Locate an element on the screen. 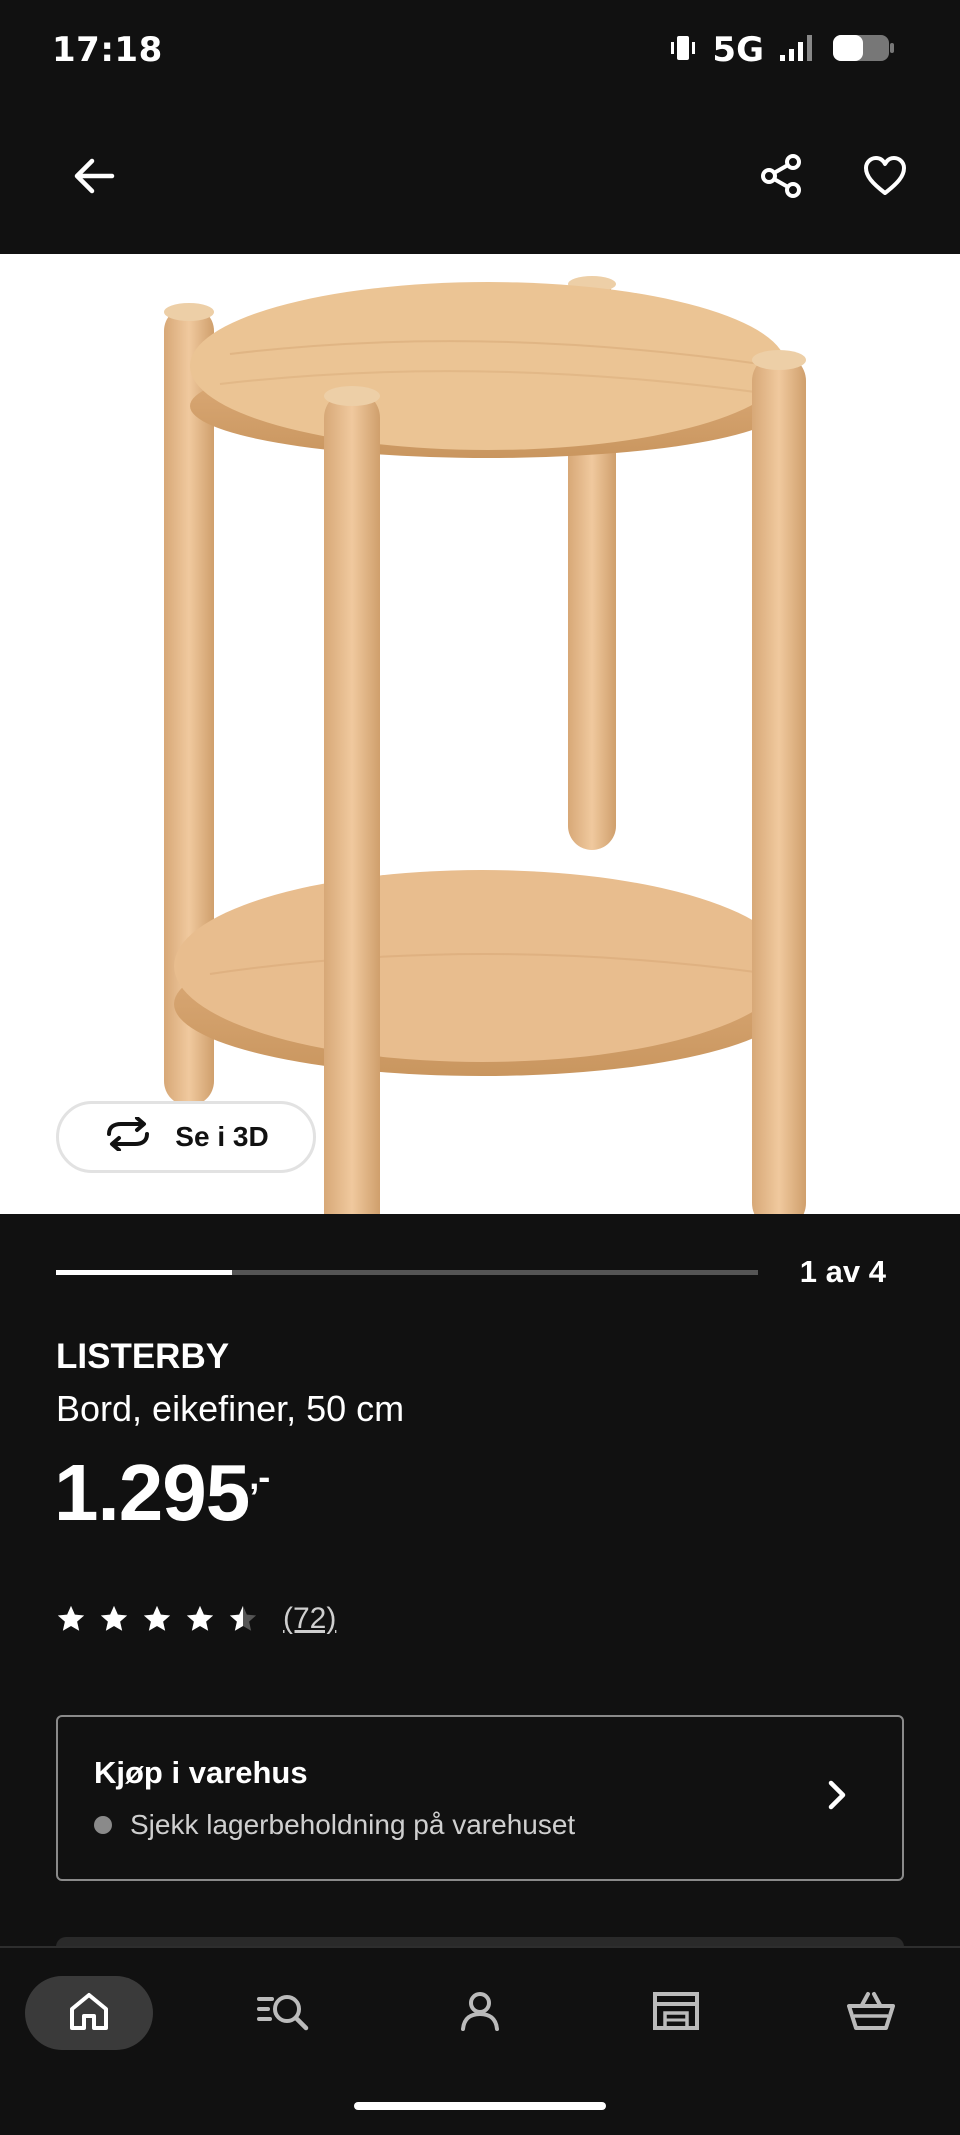  nav-search is located at coordinates (284, 2013).